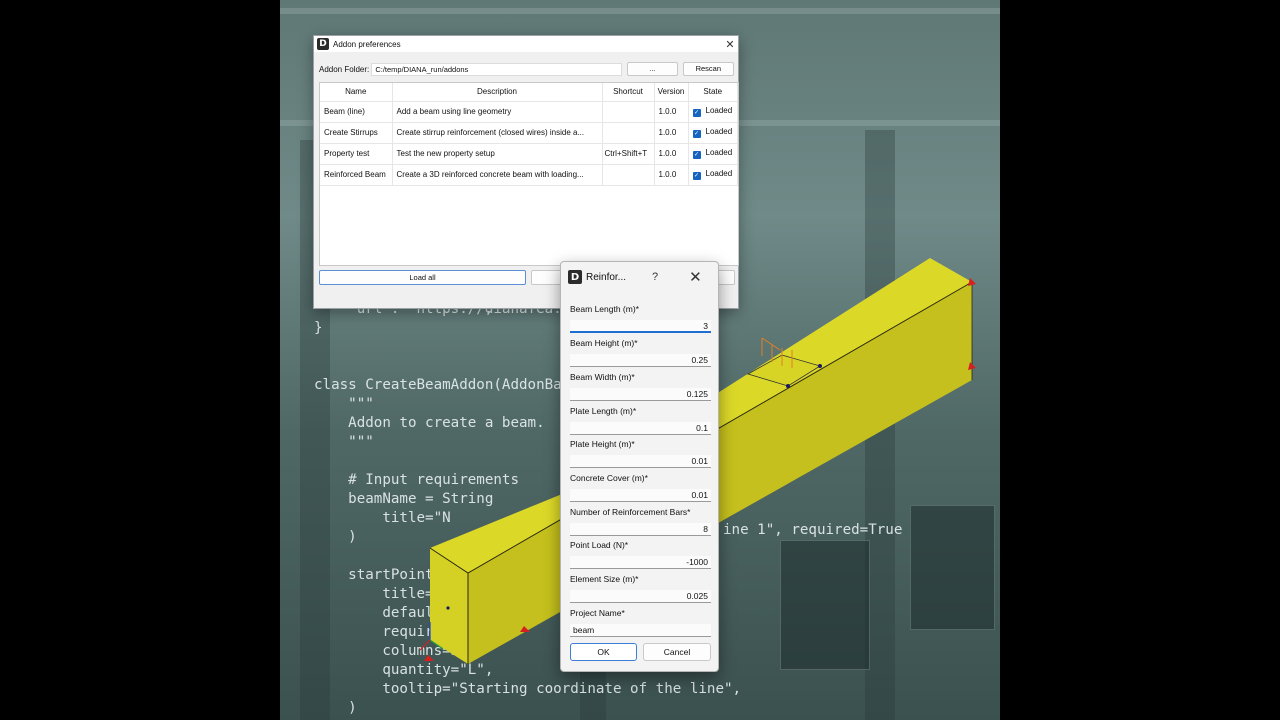 The width and height of the screenshot is (1280, 720). What do you see at coordinates (526, 44) in the screenshot?
I see `title-bar: D Addon preferences ✕` at bounding box center [526, 44].